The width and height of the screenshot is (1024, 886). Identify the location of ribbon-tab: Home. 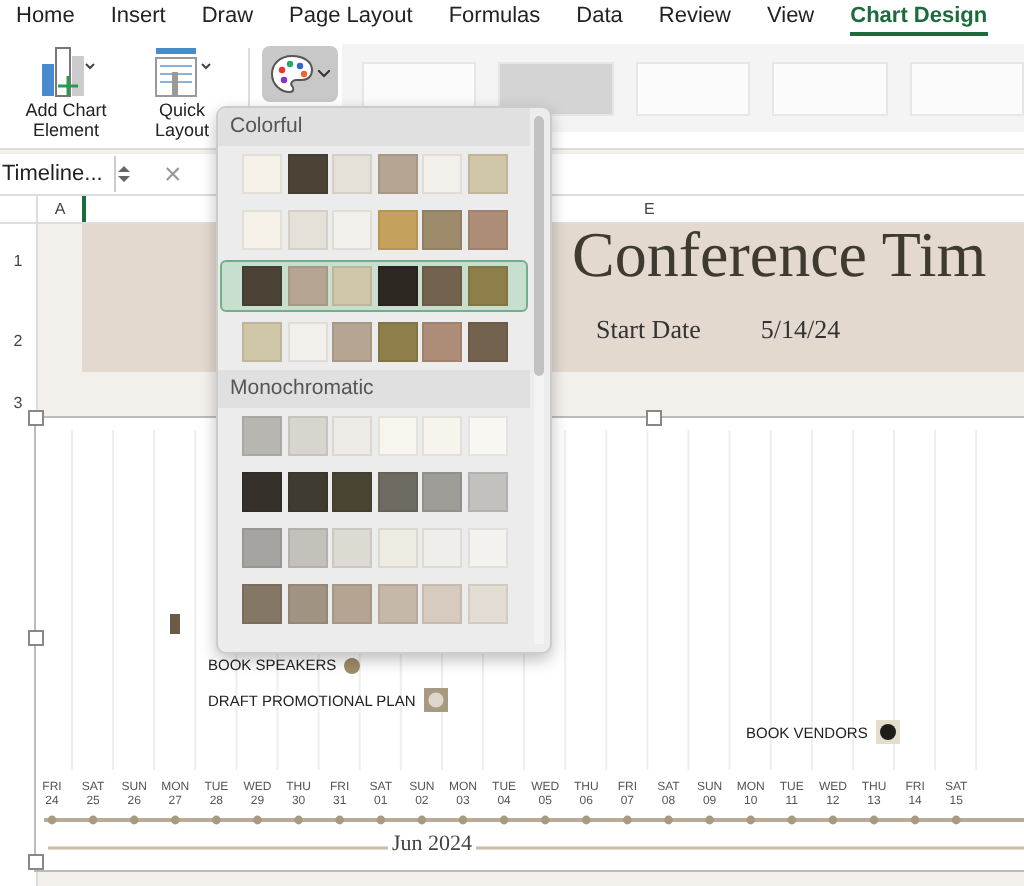
(45, 18).